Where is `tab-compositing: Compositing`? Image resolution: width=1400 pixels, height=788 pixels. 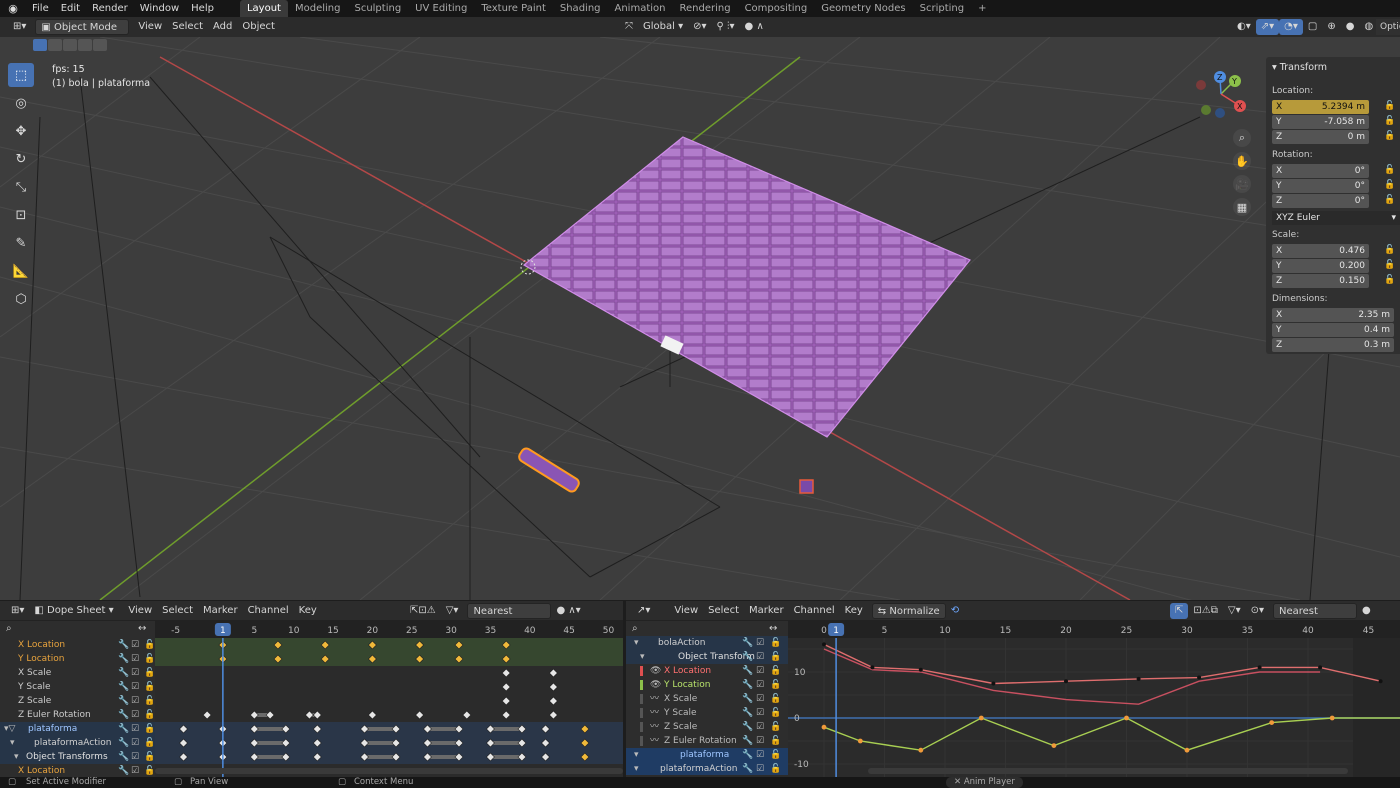 tab-compositing: Compositing is located at coordinates (776, 8).